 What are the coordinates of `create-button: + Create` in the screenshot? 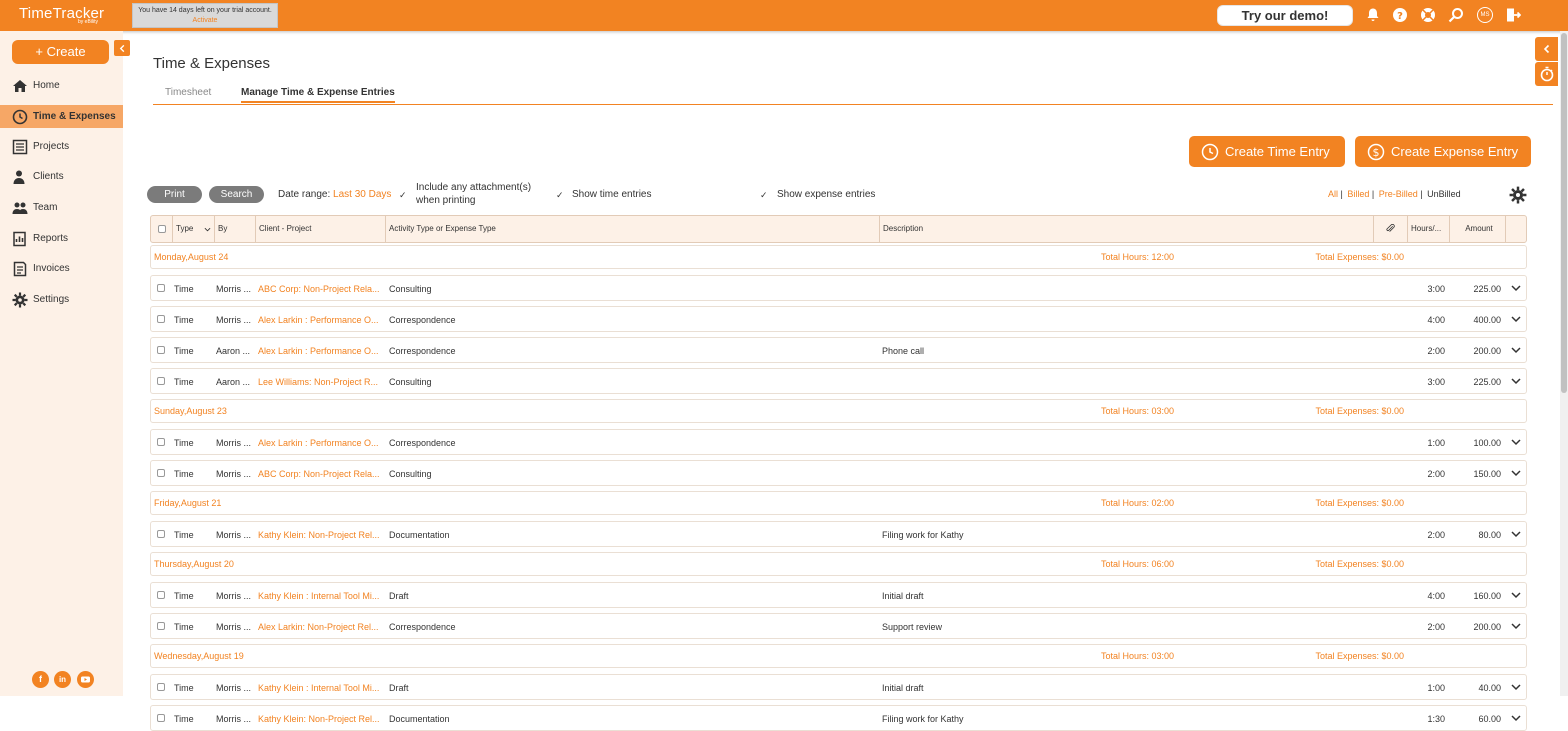 It's located at (60, 52).